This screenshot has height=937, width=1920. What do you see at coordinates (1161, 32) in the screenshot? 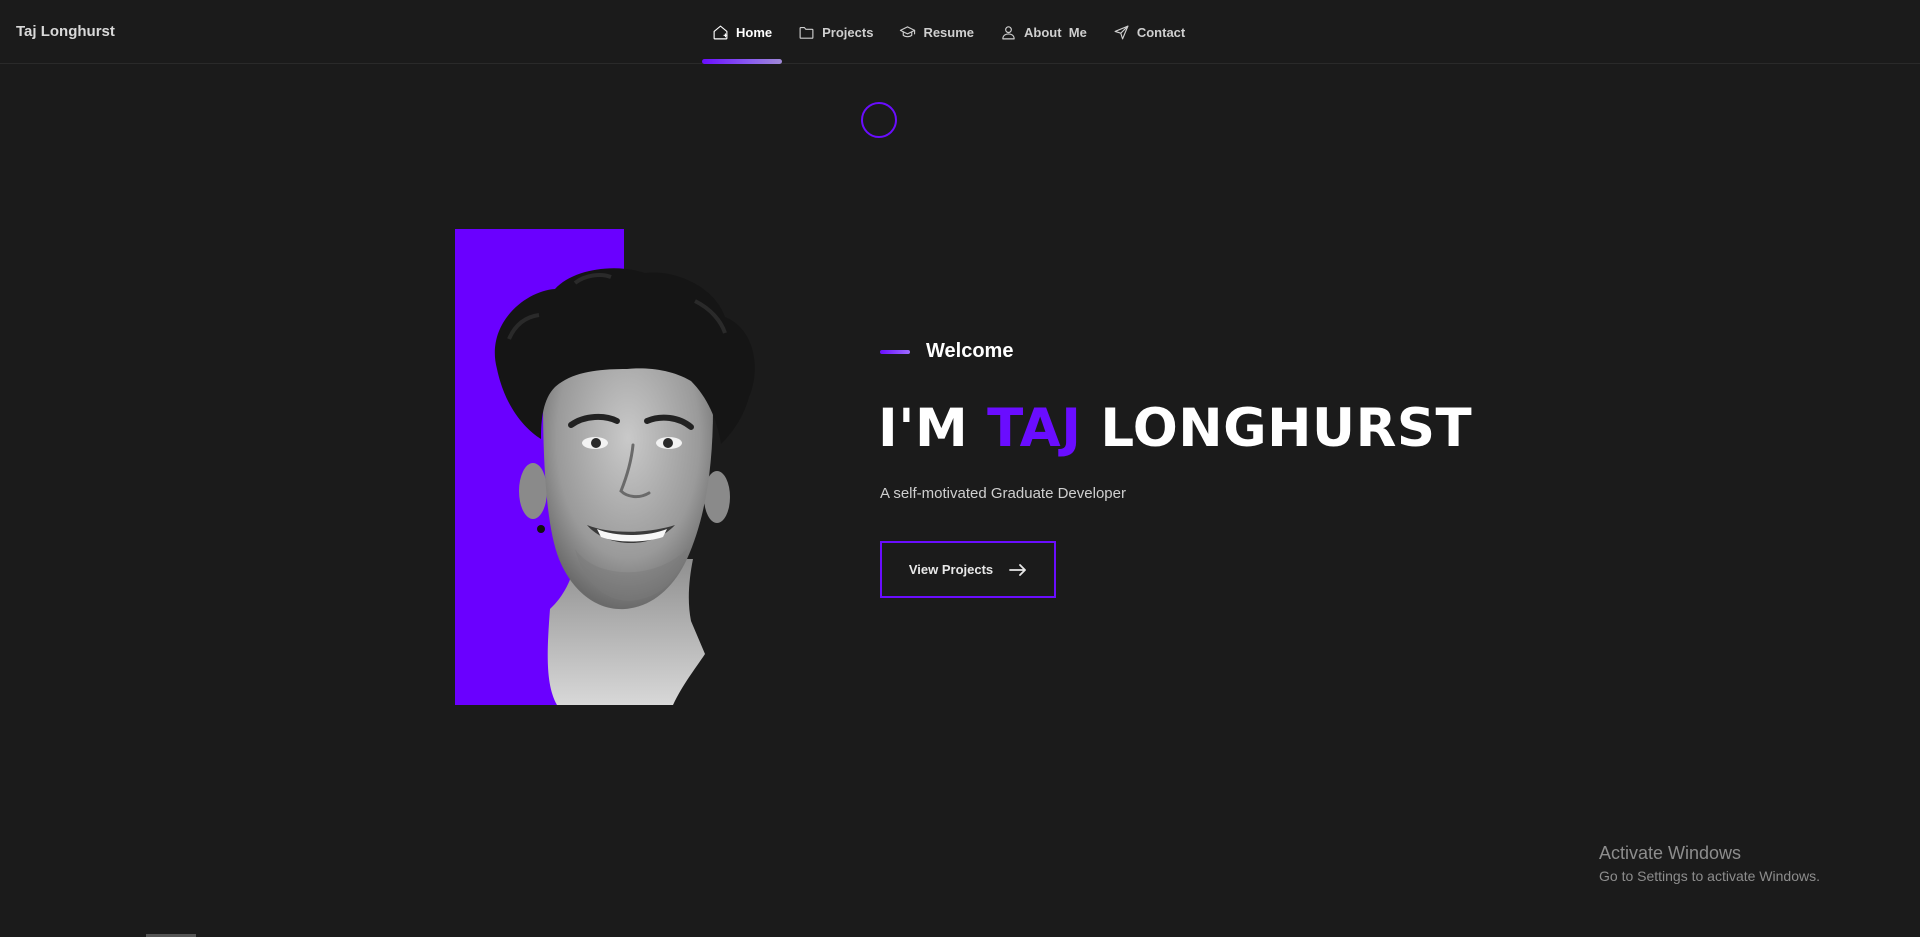
I see `nav-item-label: Contact` at bounding box center [1161, 32].